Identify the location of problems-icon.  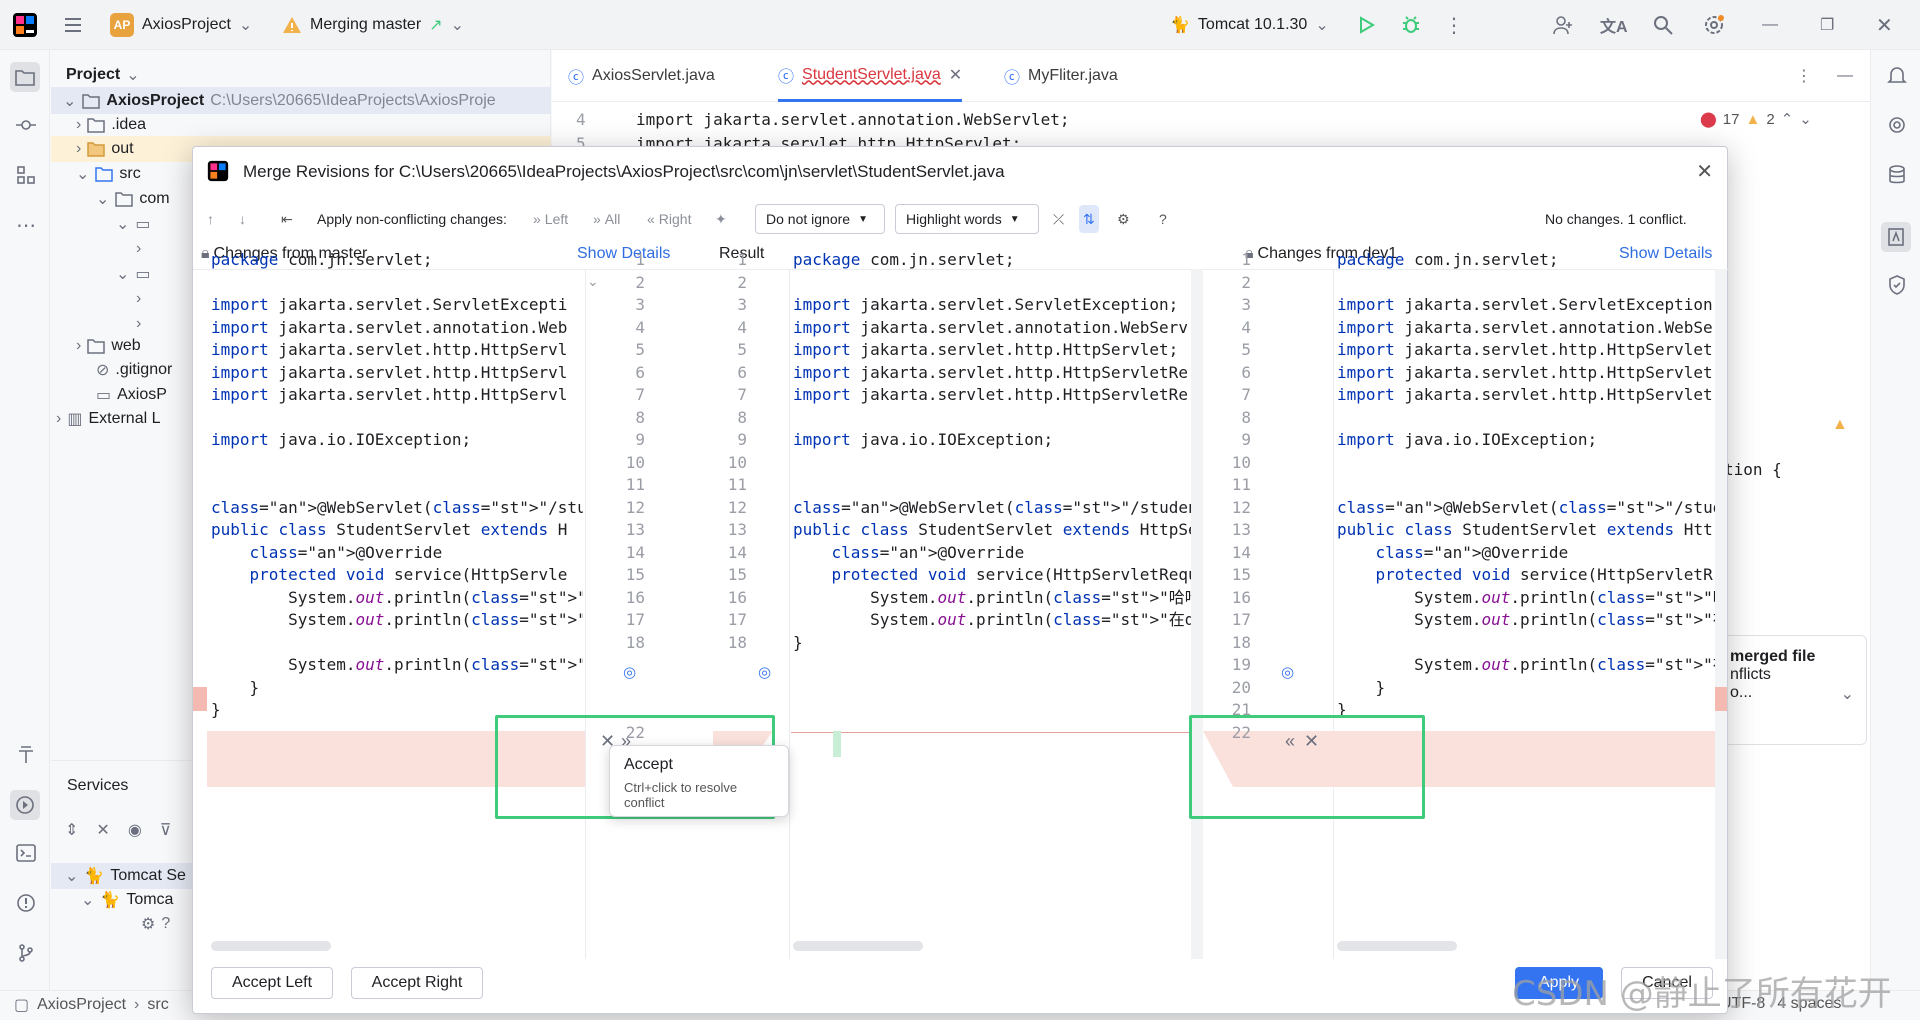
(26, 903).